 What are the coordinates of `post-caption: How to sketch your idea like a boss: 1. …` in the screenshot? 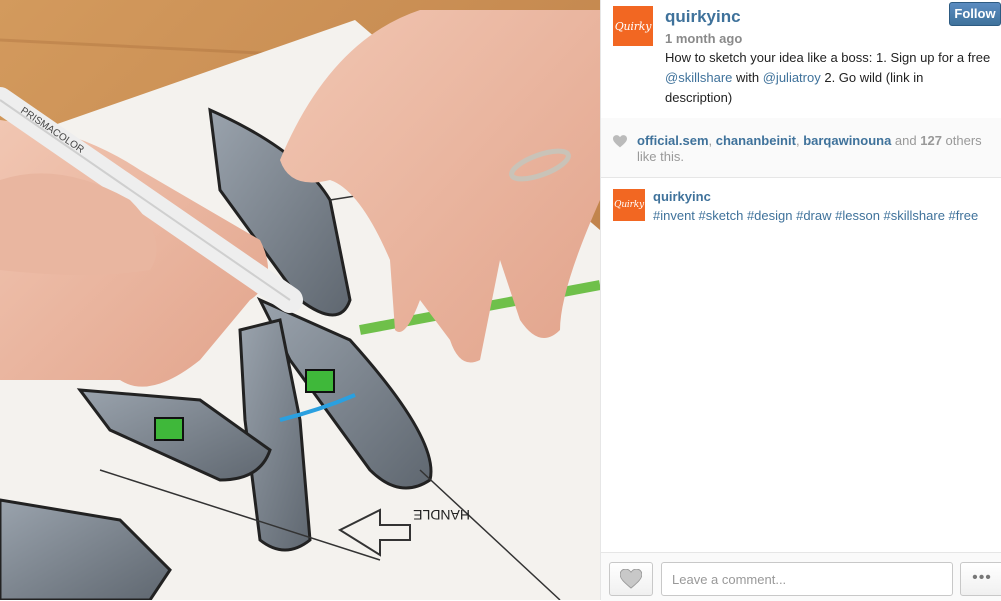 It's located at (828, 78).